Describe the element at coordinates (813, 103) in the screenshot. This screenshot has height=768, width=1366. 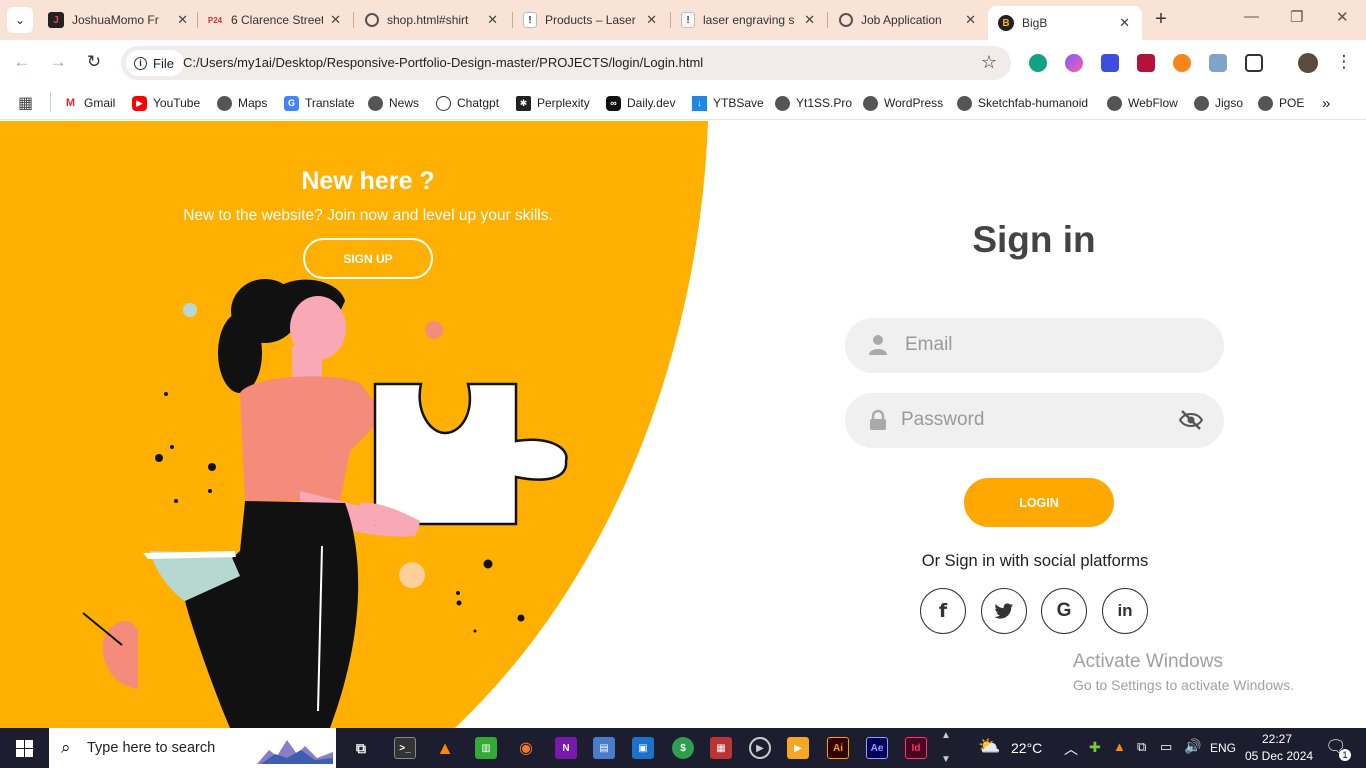
I see `bookmark-yt1sspro: Yt1SS.Pro` at that location.